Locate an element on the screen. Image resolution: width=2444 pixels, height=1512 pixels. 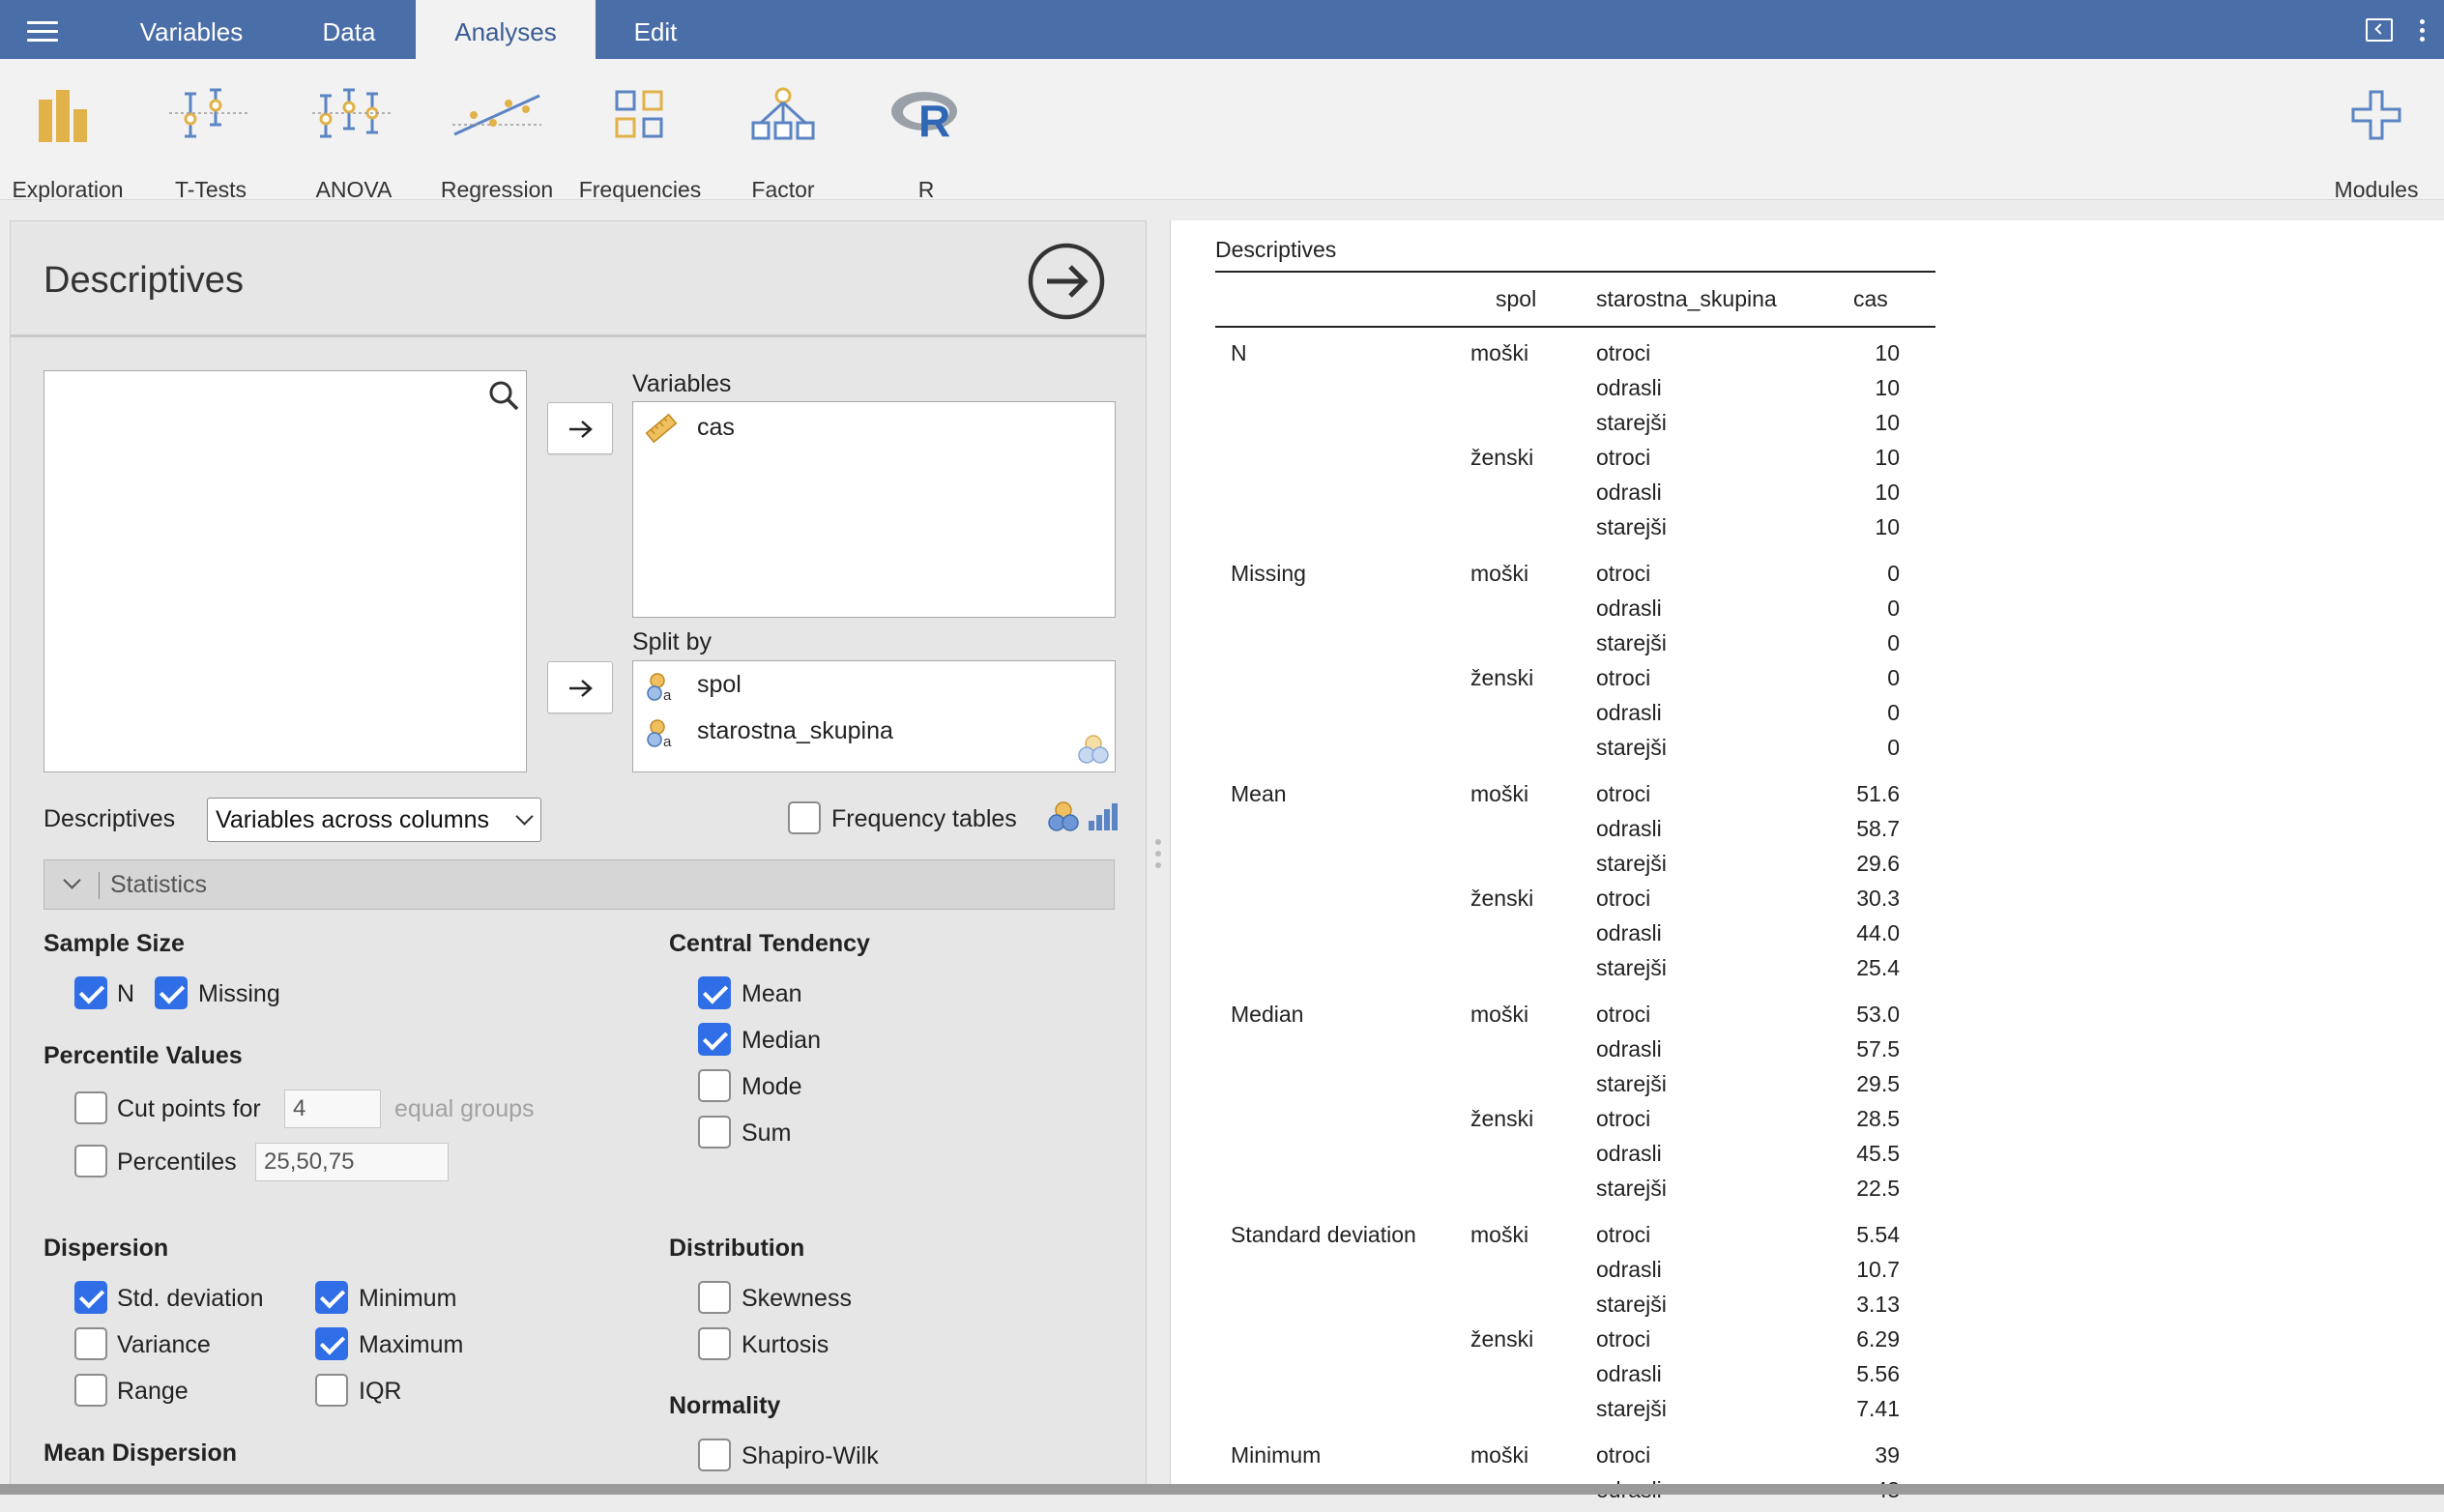
r-icon: R is located at coordinates (924, 118).